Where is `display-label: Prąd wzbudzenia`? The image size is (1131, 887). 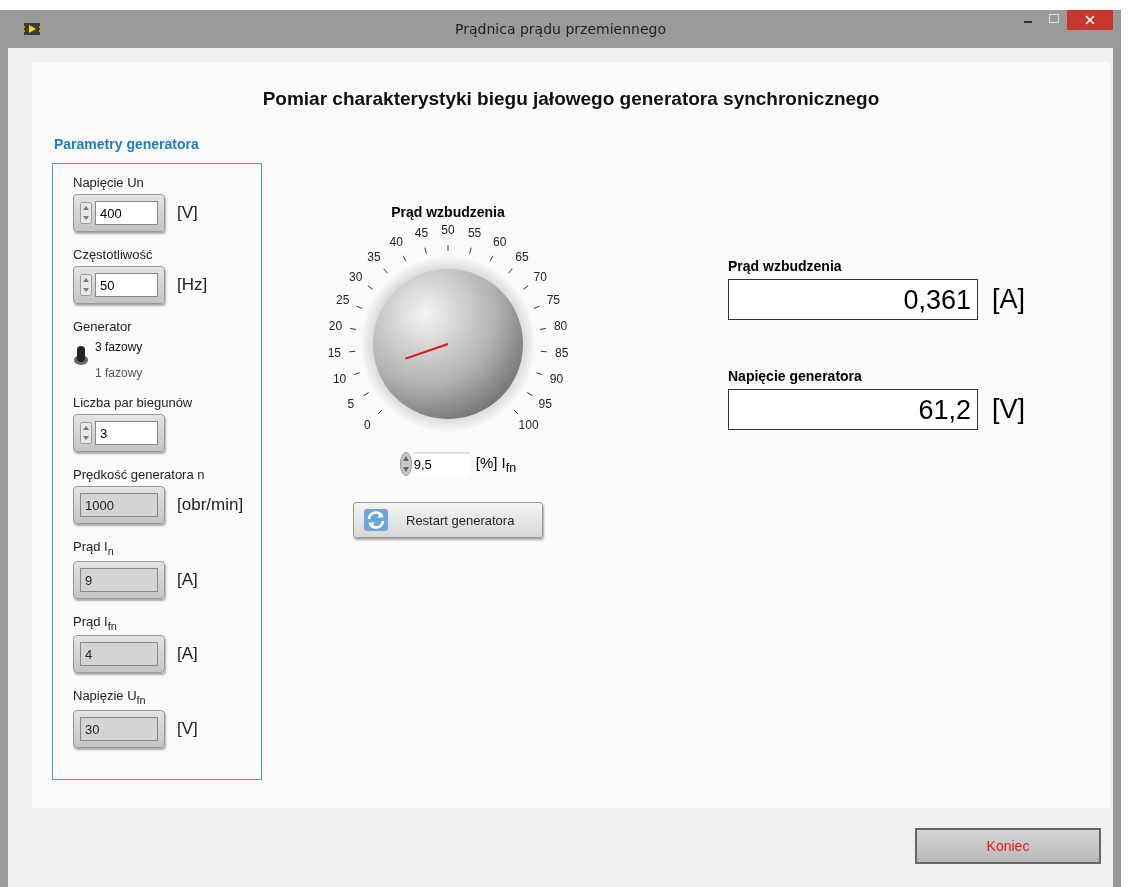
display-label: Prąd wzbudzenia is located at coordinates (785, 266).